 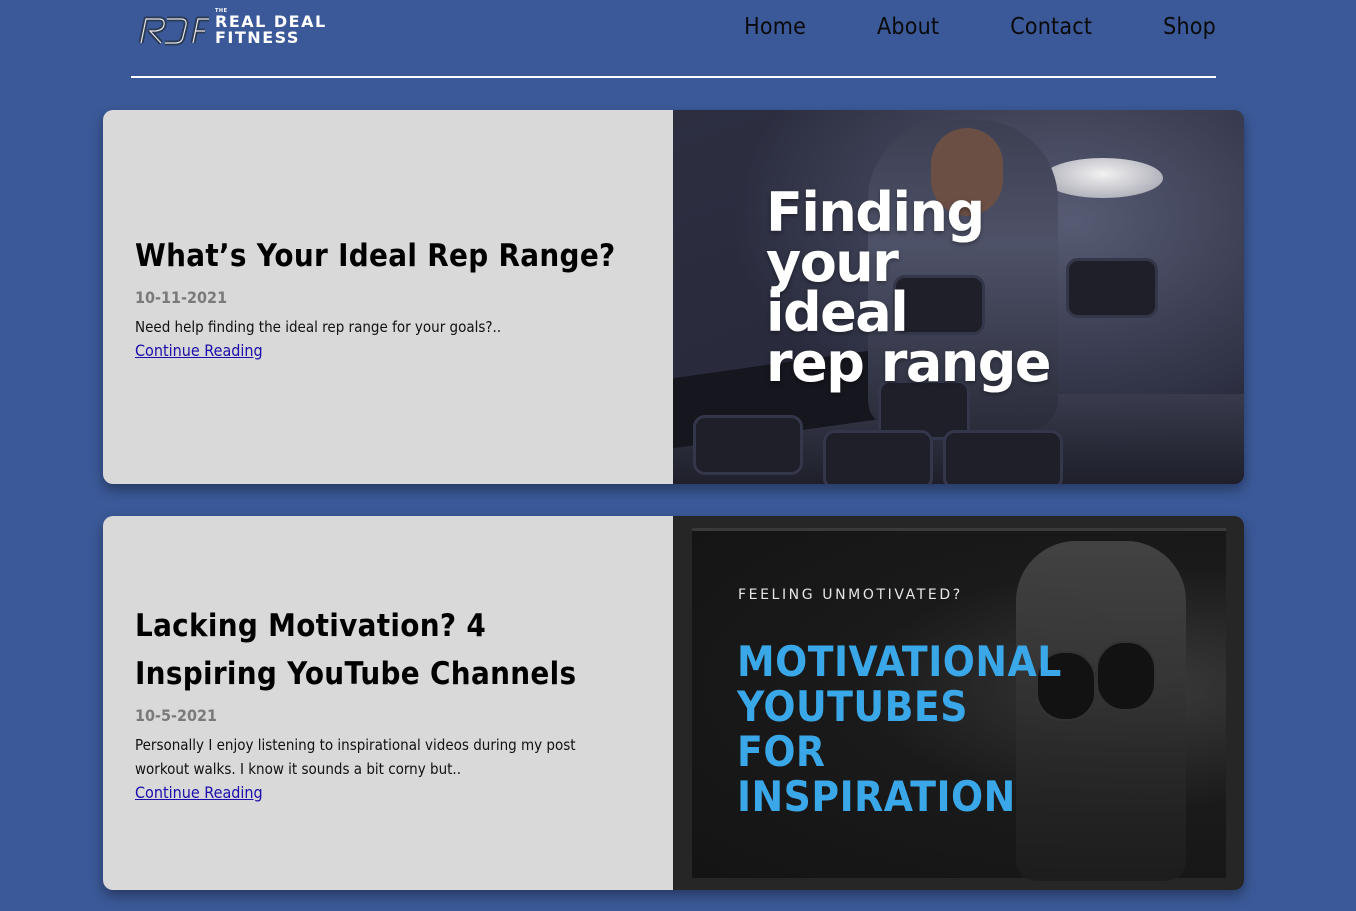 What do you see at coordinates (1189, 27) in the screenshot?
I see `nav-shop-link: Shop` at bounding box center [1189, 27].